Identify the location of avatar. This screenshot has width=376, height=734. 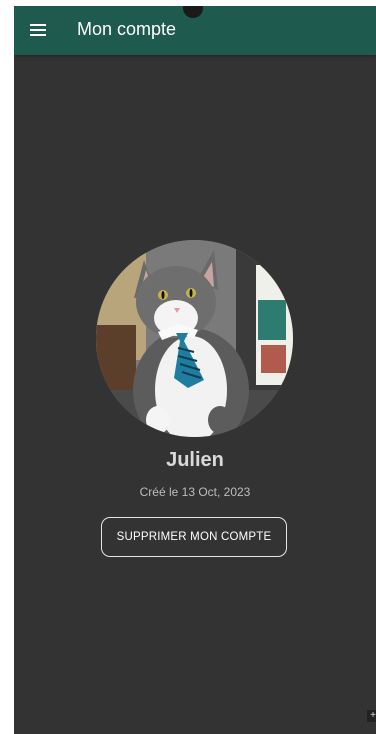
(194, 338).